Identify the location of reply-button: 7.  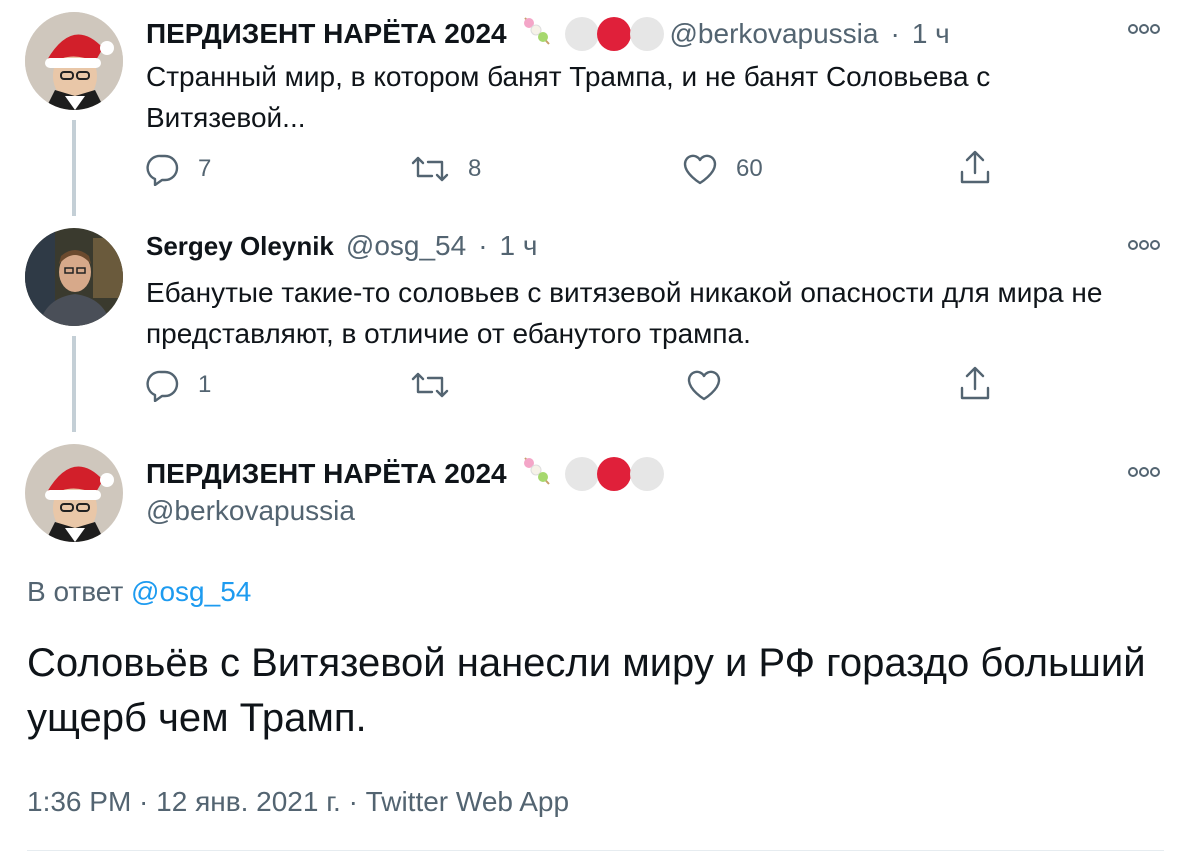
(178, 169).